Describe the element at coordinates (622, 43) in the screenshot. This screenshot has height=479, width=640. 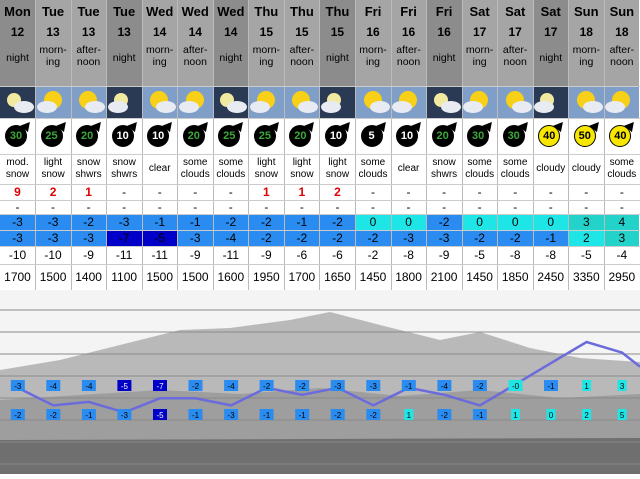
I see `period-header: Sun 18 after-noon` at that location.